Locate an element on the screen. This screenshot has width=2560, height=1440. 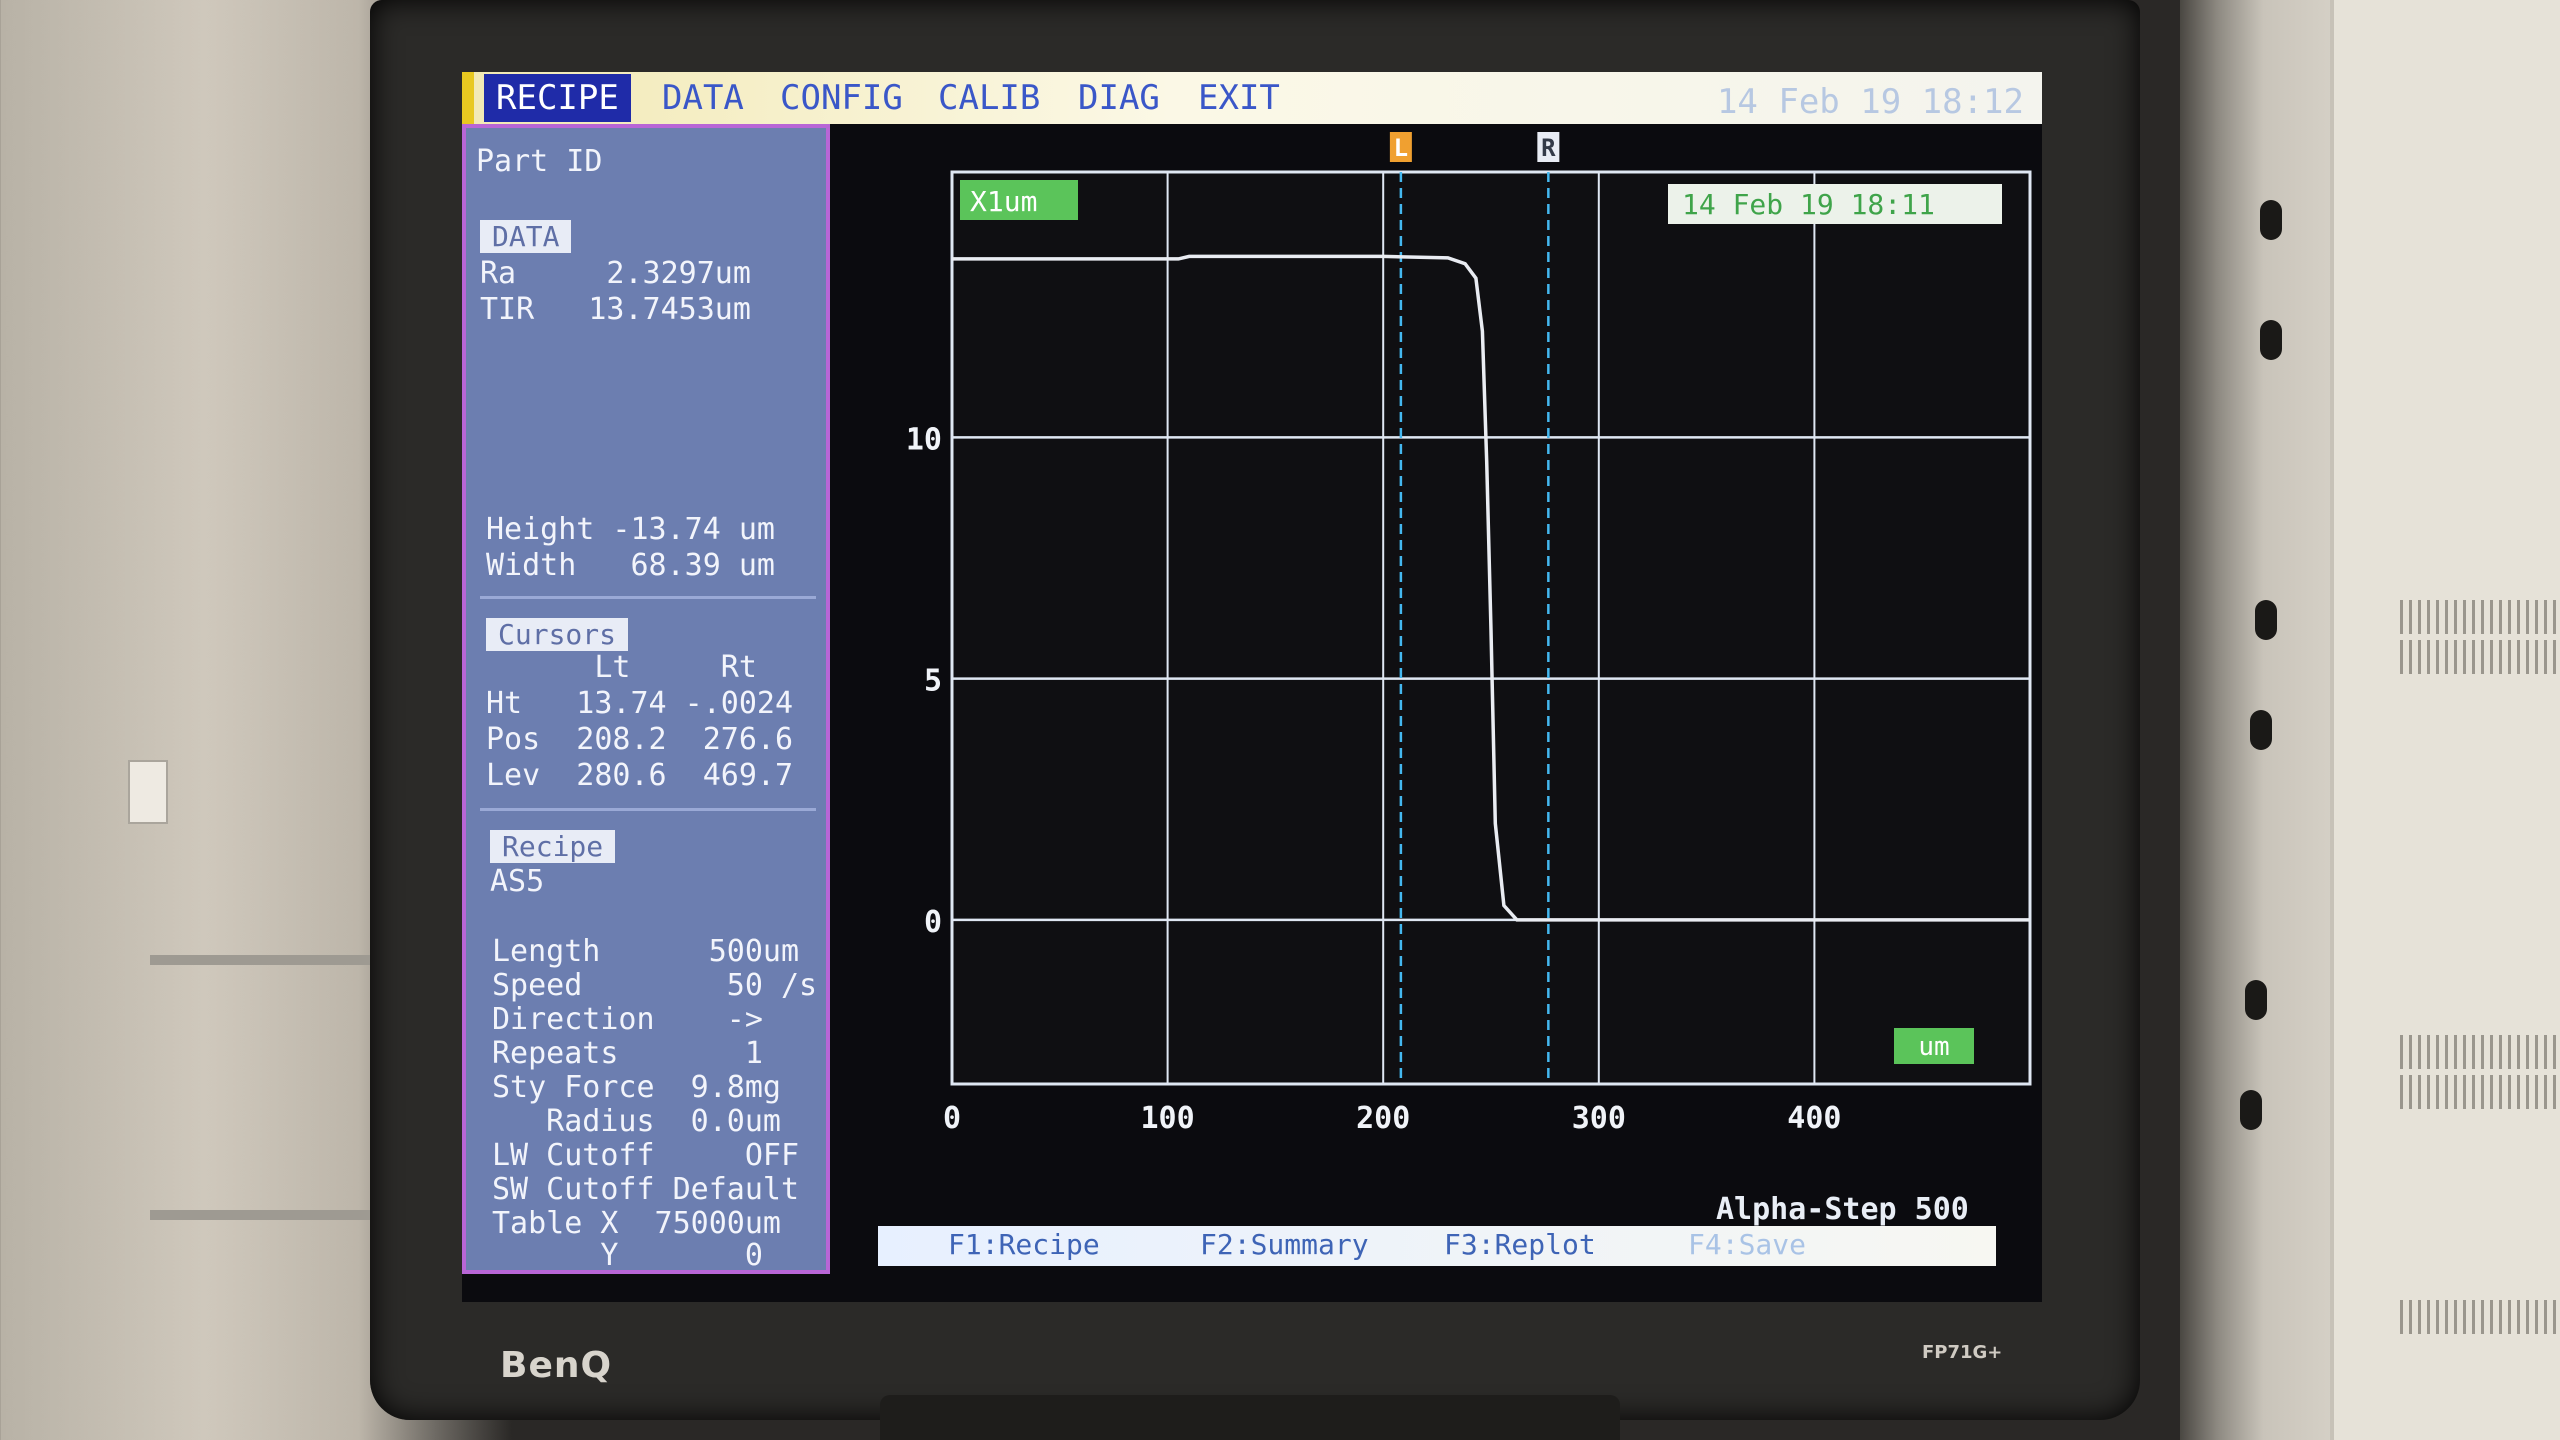
x-tick-label: 400 is located at coordinates (1814, 1118).